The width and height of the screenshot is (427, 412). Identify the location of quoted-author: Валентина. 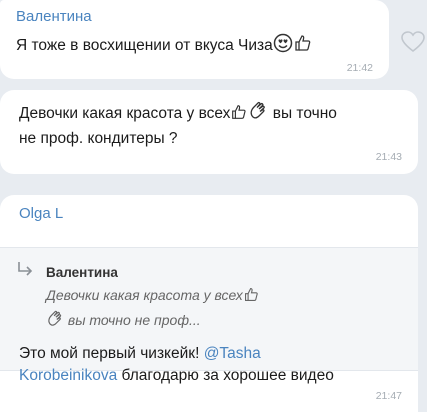
(82, 272).